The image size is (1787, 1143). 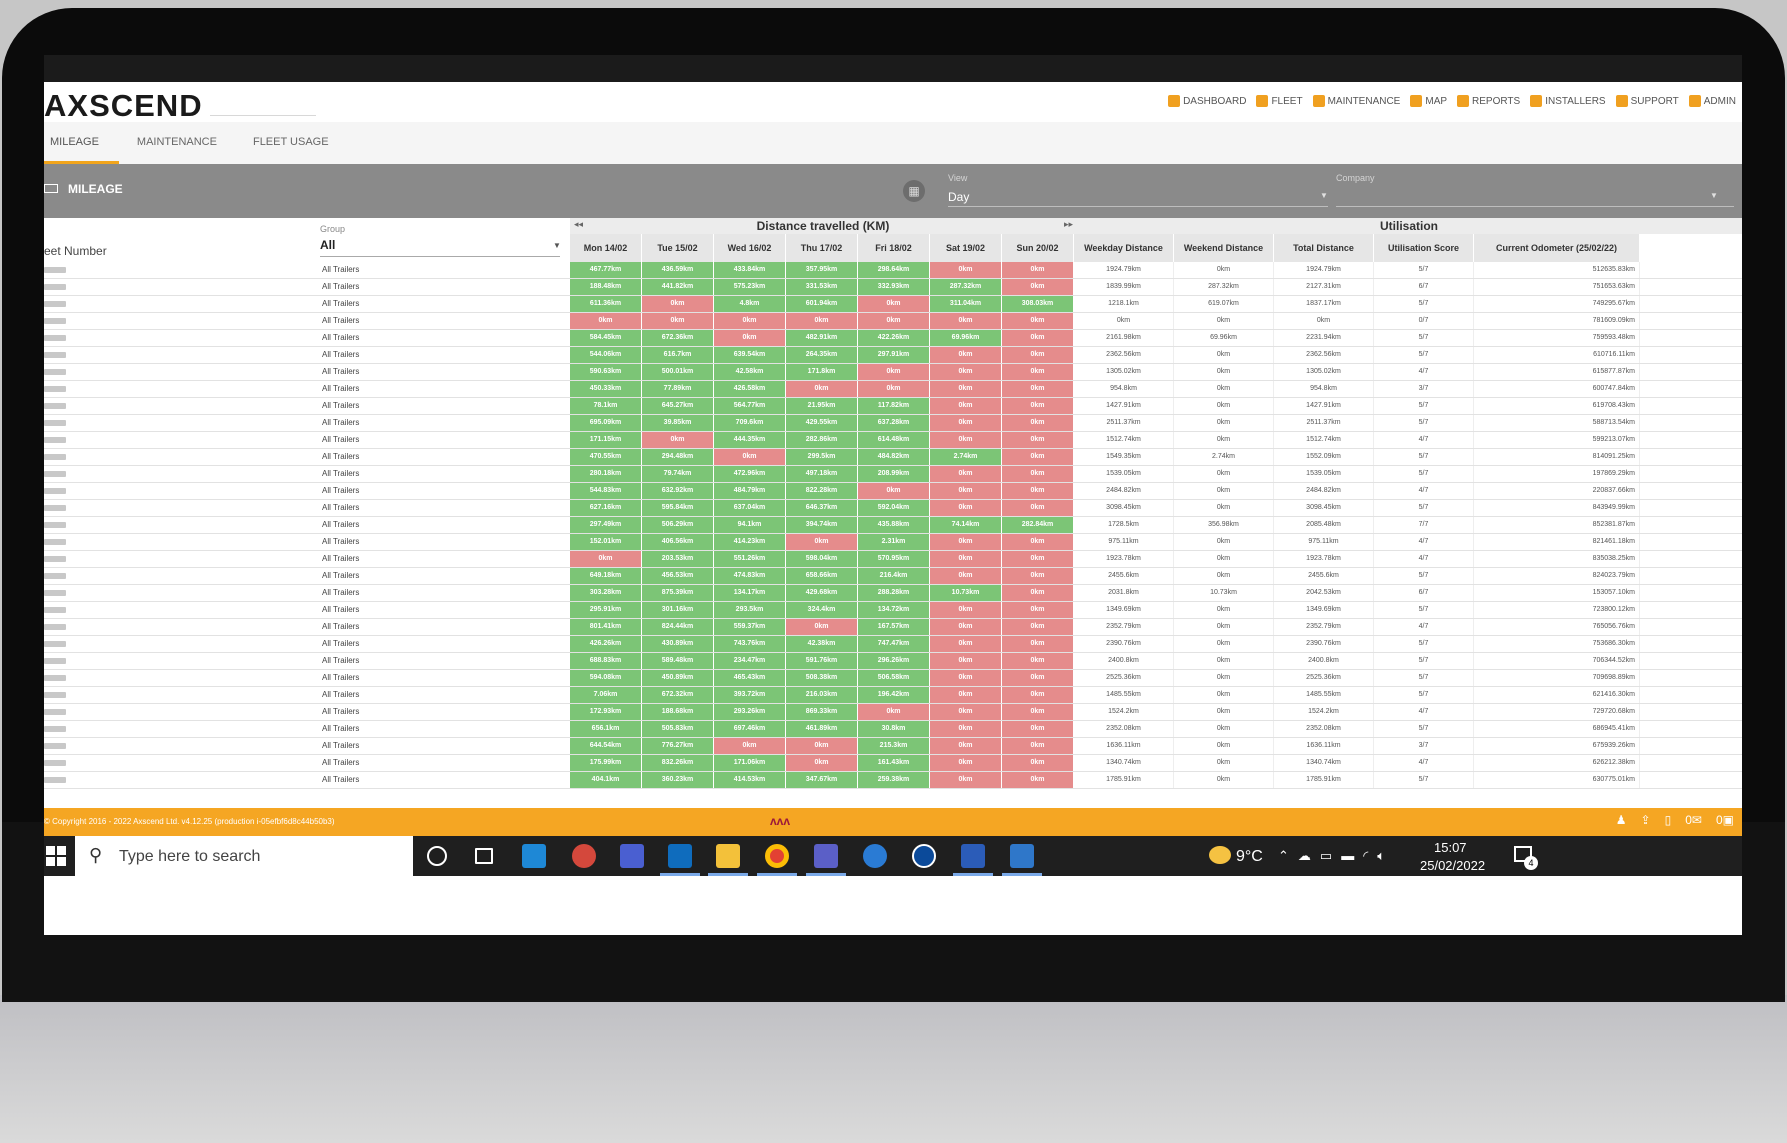 What do you see at coordinates (244, 856) in the screenshot?
I see `taskbar-search-input: ⚲ Type here to search` at bounding box center [244, 856].